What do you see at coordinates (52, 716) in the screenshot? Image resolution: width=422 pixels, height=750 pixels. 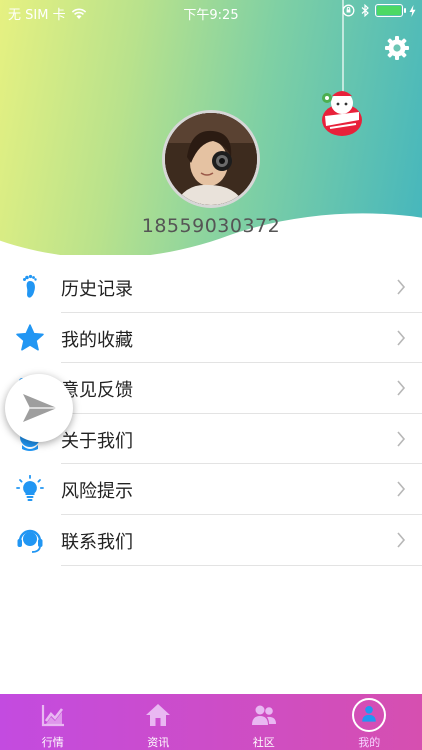 I see `chart-icon` at bounding box center [52, 716].